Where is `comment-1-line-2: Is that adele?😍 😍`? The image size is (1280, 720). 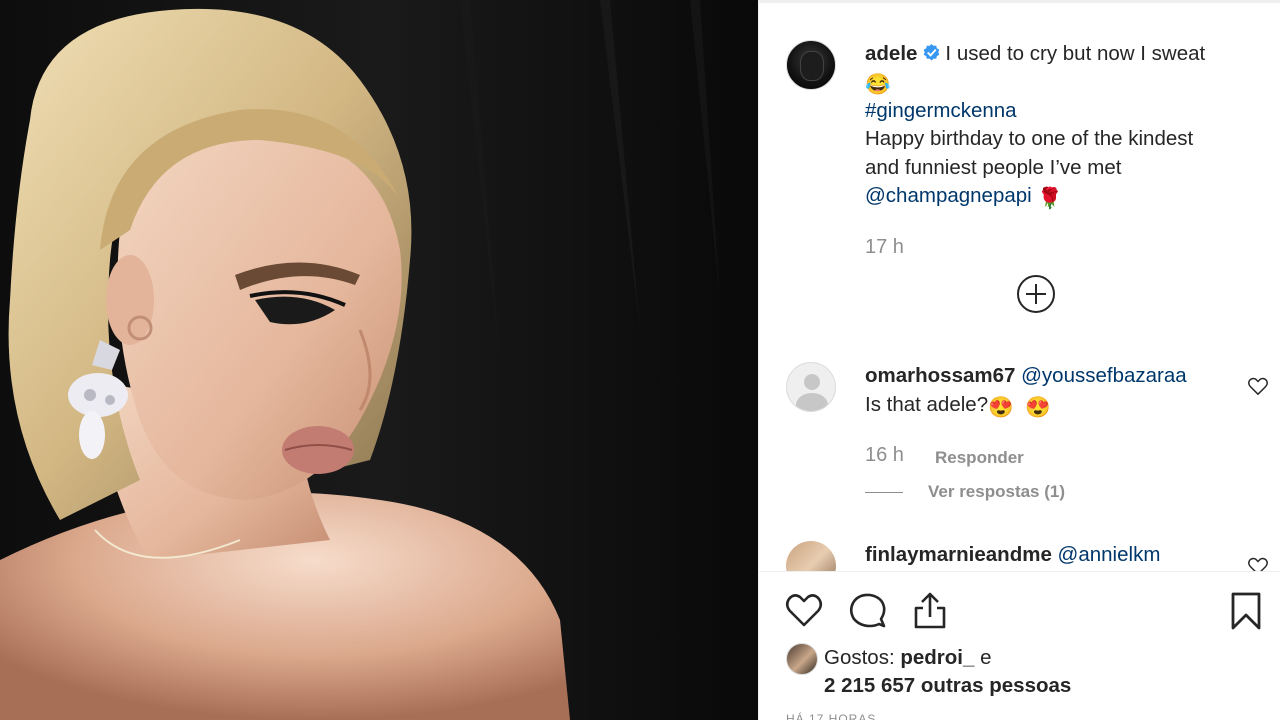 comment-1-line-2: Is that adele?😍 😍 is located at coordinates (958, 407).